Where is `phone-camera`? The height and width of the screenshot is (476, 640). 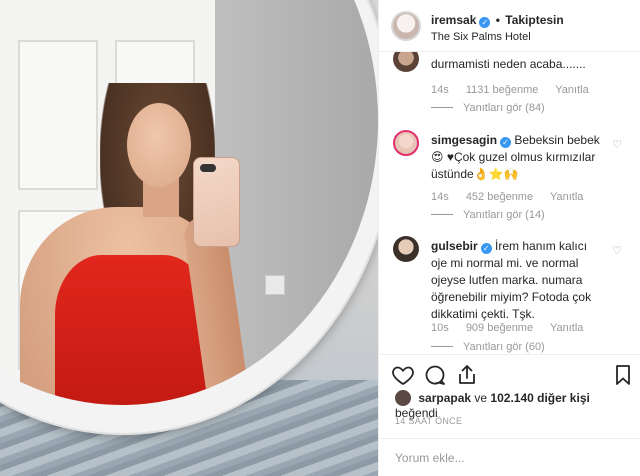
phone-camera is located at coordinates (208, 168).